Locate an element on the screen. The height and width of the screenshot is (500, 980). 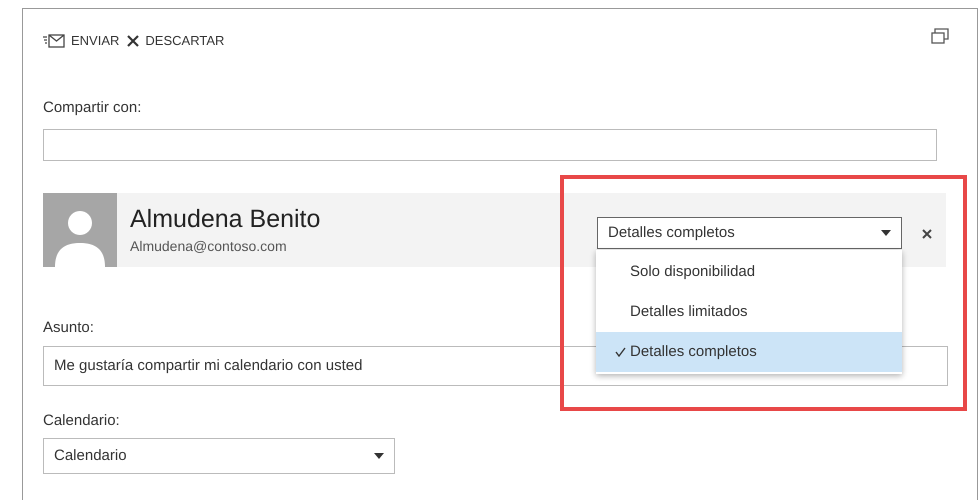
toolbar-button: DESCARTAR is located at coordinates (175, 40).